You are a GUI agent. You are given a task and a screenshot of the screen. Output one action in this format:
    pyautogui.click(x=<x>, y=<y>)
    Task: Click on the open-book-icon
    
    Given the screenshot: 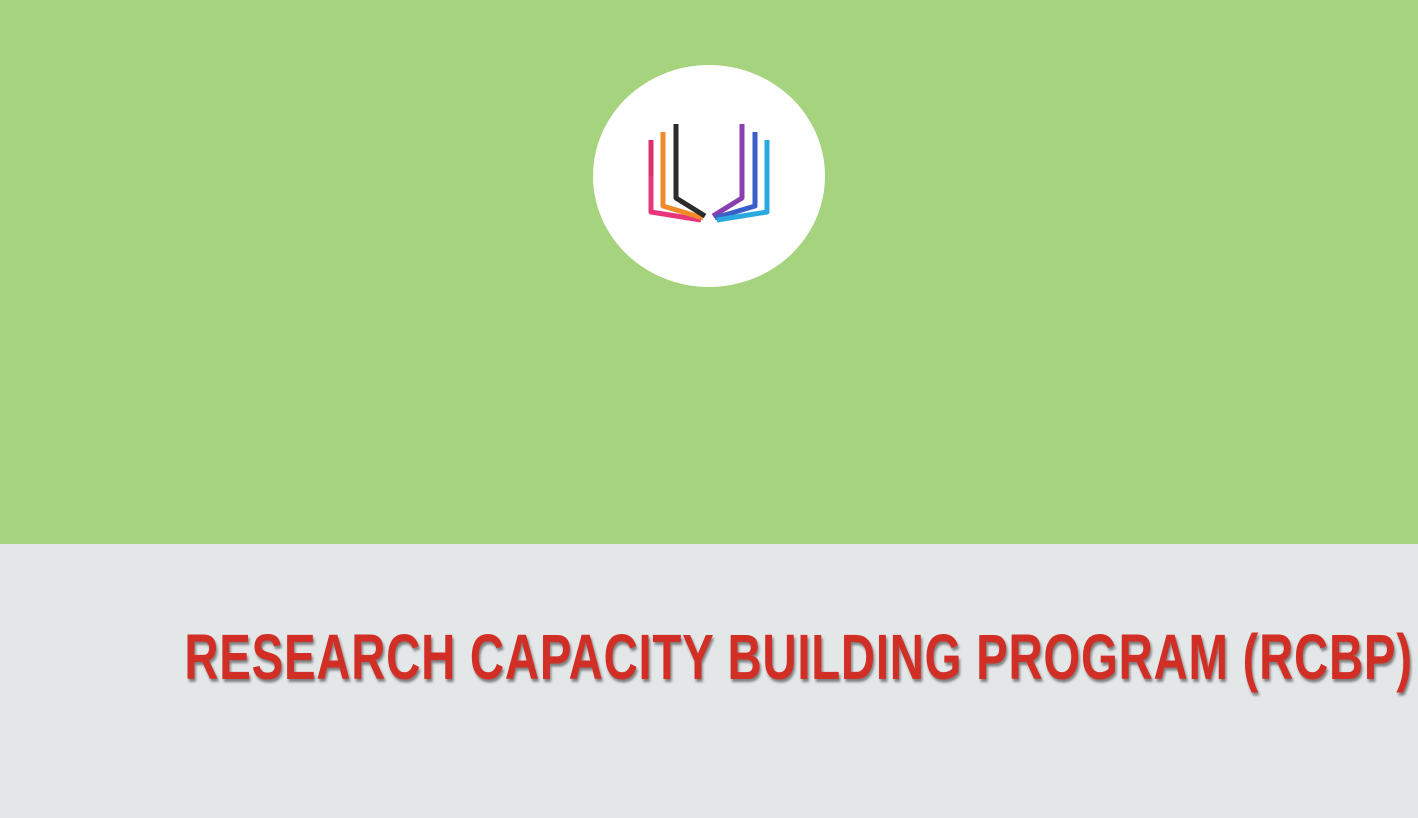 What is the action you would take?
    pyautogui.click(x=709, y=173)
    